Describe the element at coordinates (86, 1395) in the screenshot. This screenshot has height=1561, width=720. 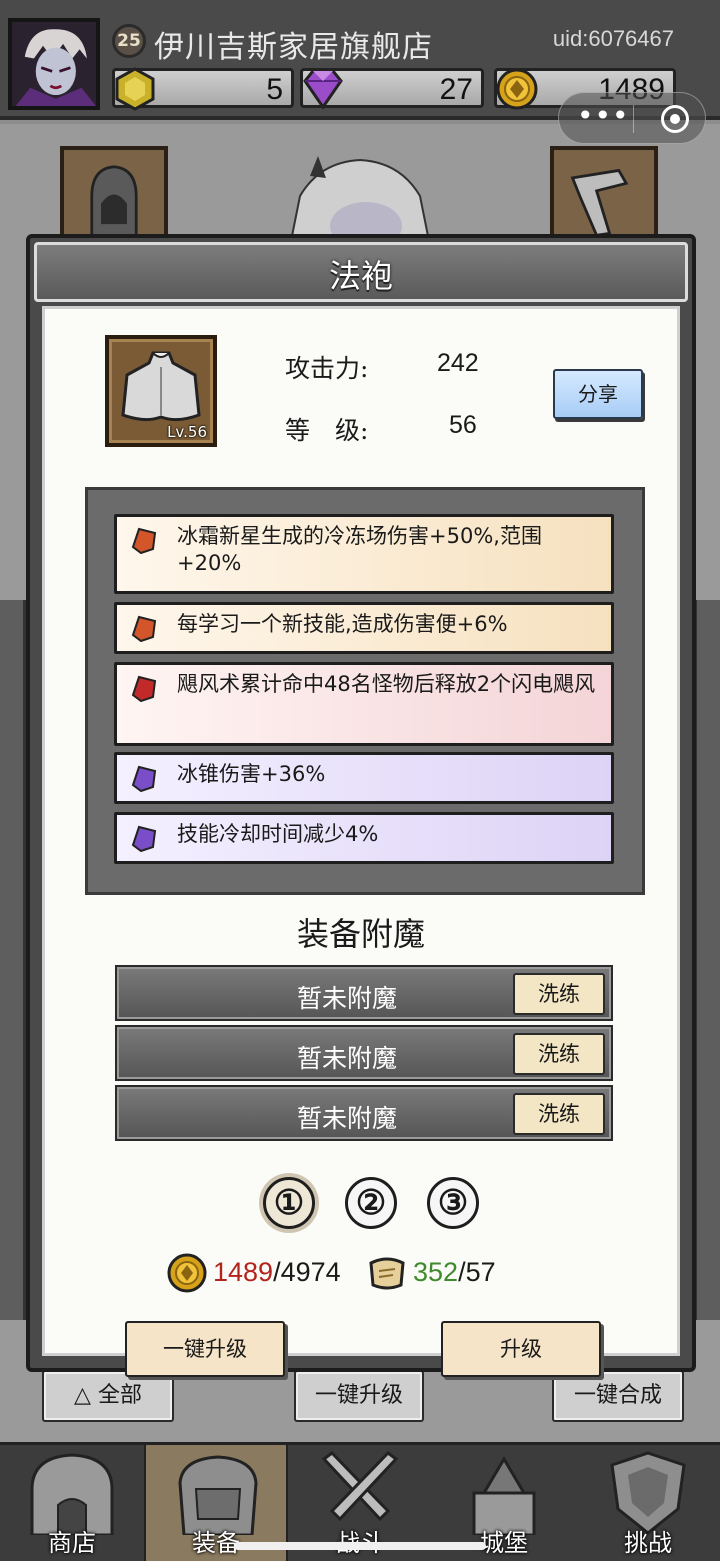
I see `filter-triangle-icon: △` at that location.